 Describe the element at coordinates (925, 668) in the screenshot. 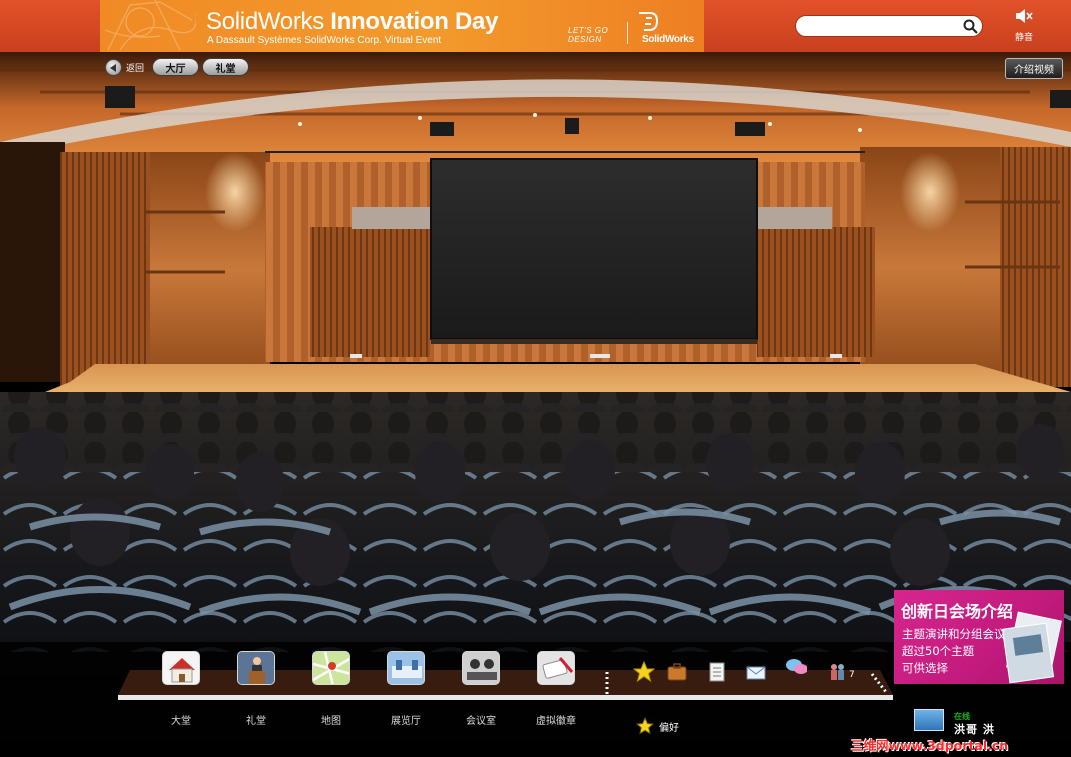

I see `promo-line: 可供选择` at that location.